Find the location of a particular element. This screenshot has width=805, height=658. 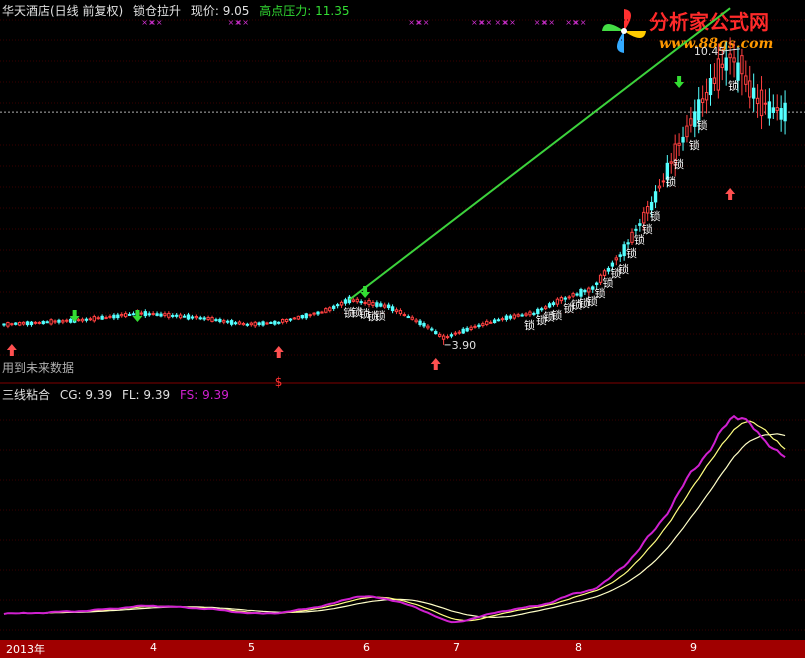

sub-chart-header: 三线粘合 CG: 9.39 FL: 9.39 FS: 9.39 is located at coordinates (118, 394).